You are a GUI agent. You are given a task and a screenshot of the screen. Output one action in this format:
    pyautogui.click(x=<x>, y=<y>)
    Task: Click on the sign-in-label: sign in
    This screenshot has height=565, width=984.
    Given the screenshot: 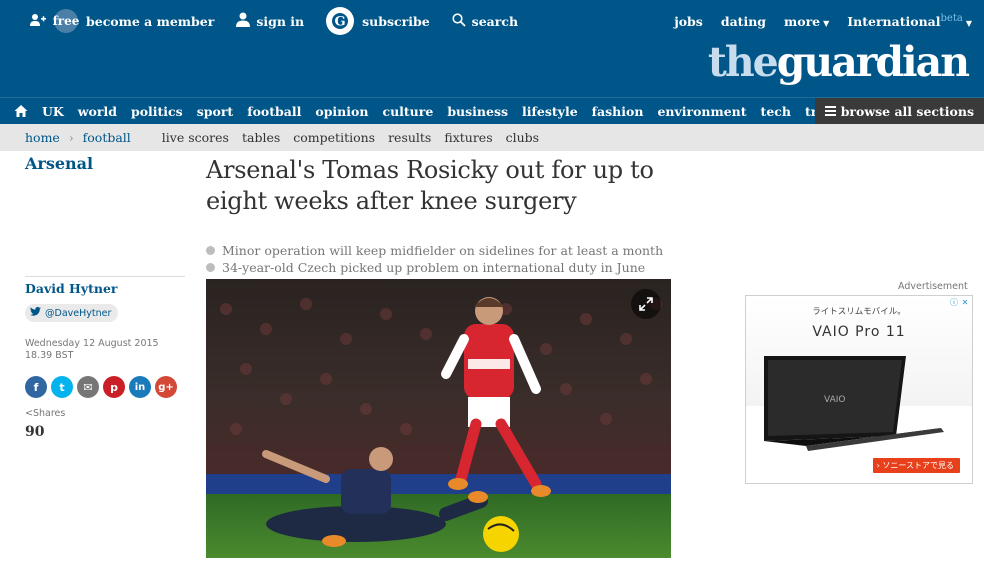 What is the action you would take?
    pyautogui.click(x=280, y=21)
    